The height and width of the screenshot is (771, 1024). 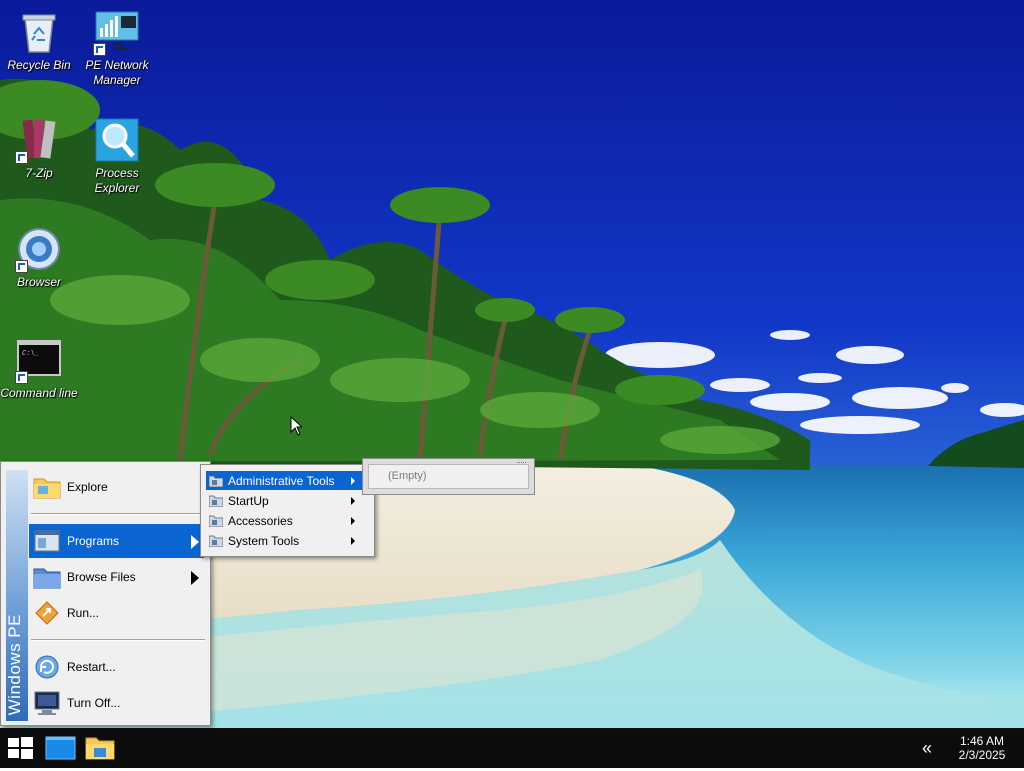 What do you see at coordinates (285, 540) in the screenshot?
I see `submenu-item-system-tools: System Tools` at bounding box center [285, 540].